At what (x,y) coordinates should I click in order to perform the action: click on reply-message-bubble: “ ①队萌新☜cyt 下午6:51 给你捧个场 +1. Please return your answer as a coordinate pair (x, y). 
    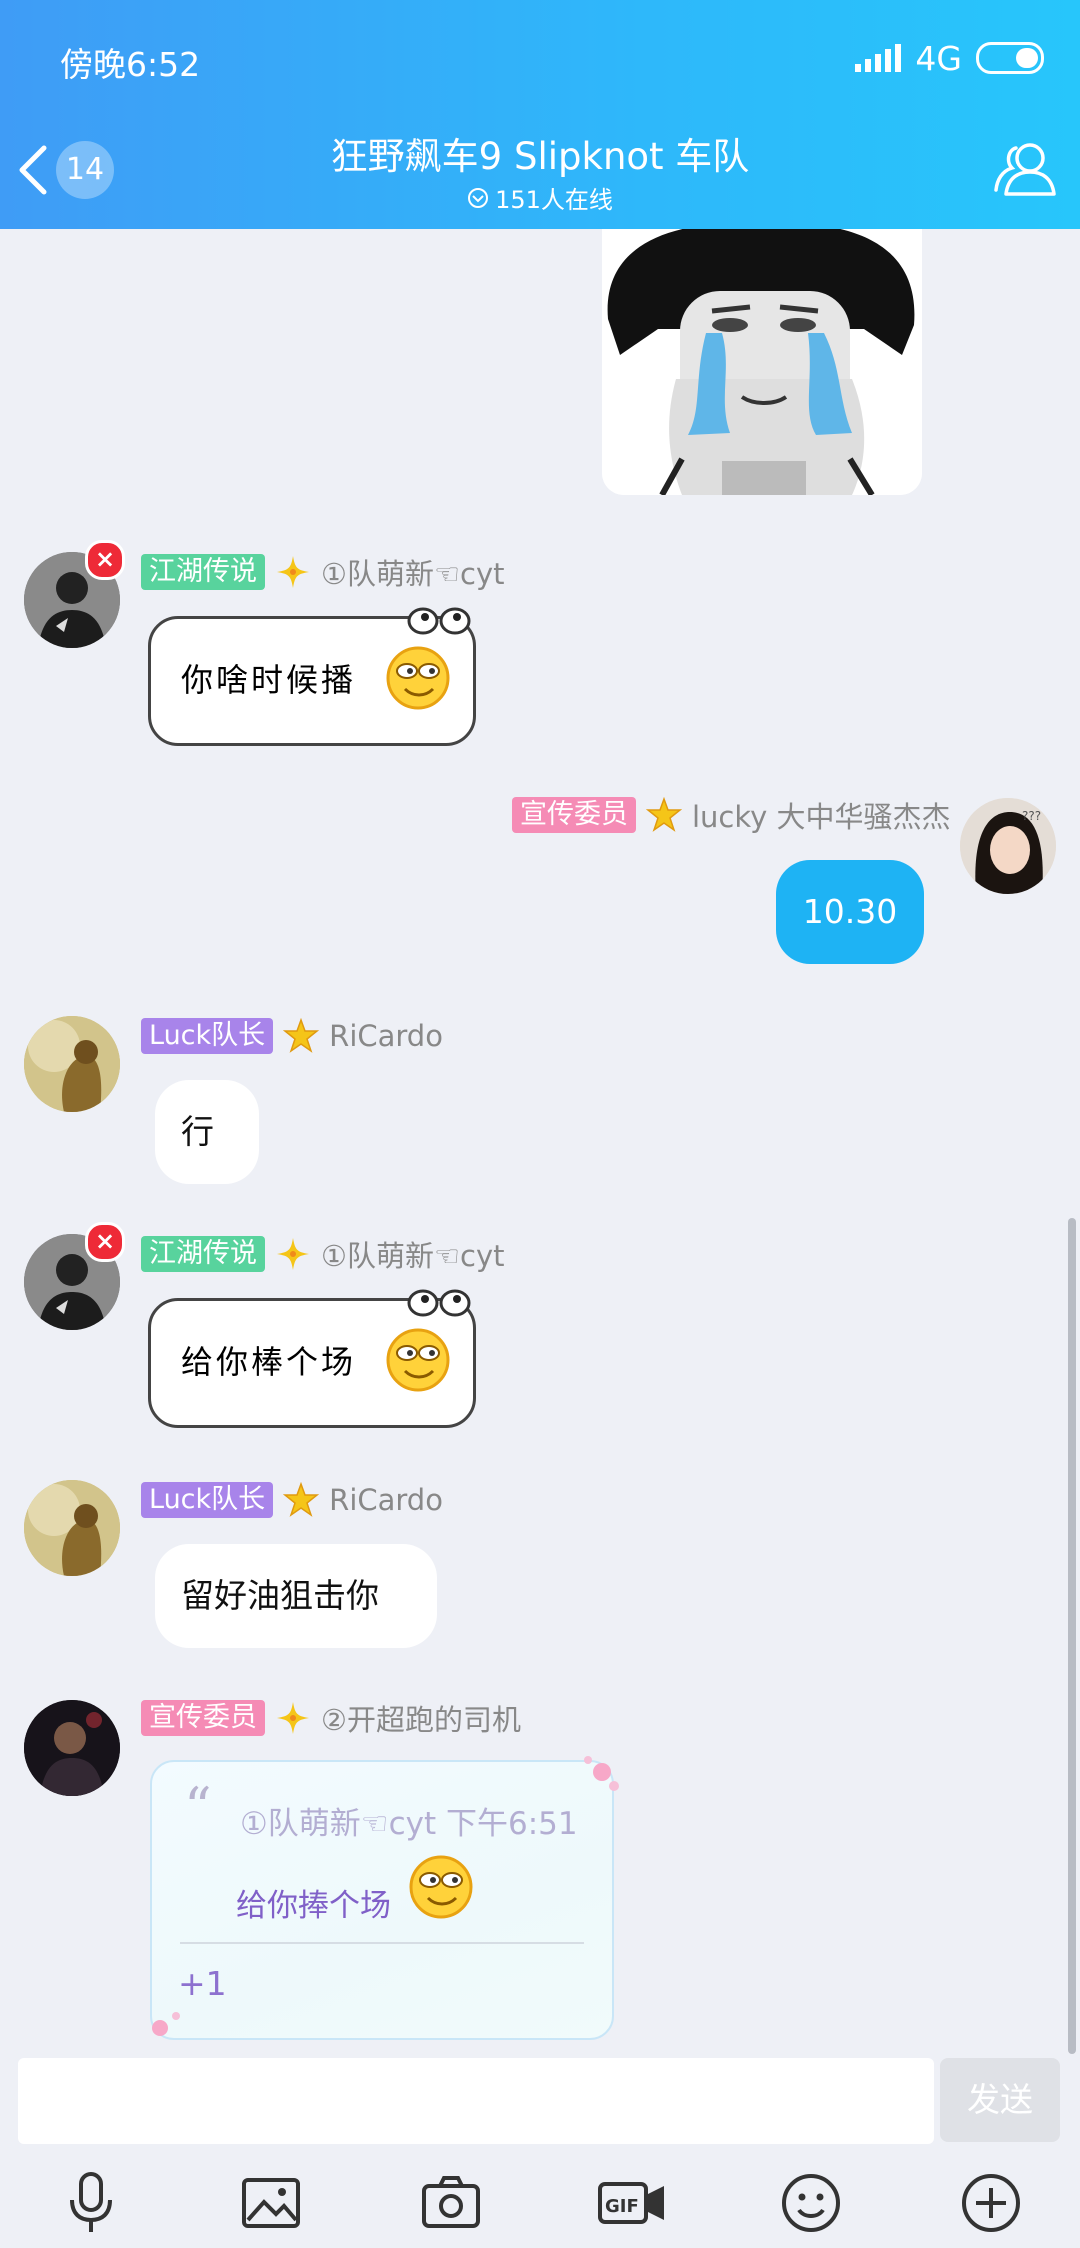
    Looking at the image, I should click on (384, 1898).